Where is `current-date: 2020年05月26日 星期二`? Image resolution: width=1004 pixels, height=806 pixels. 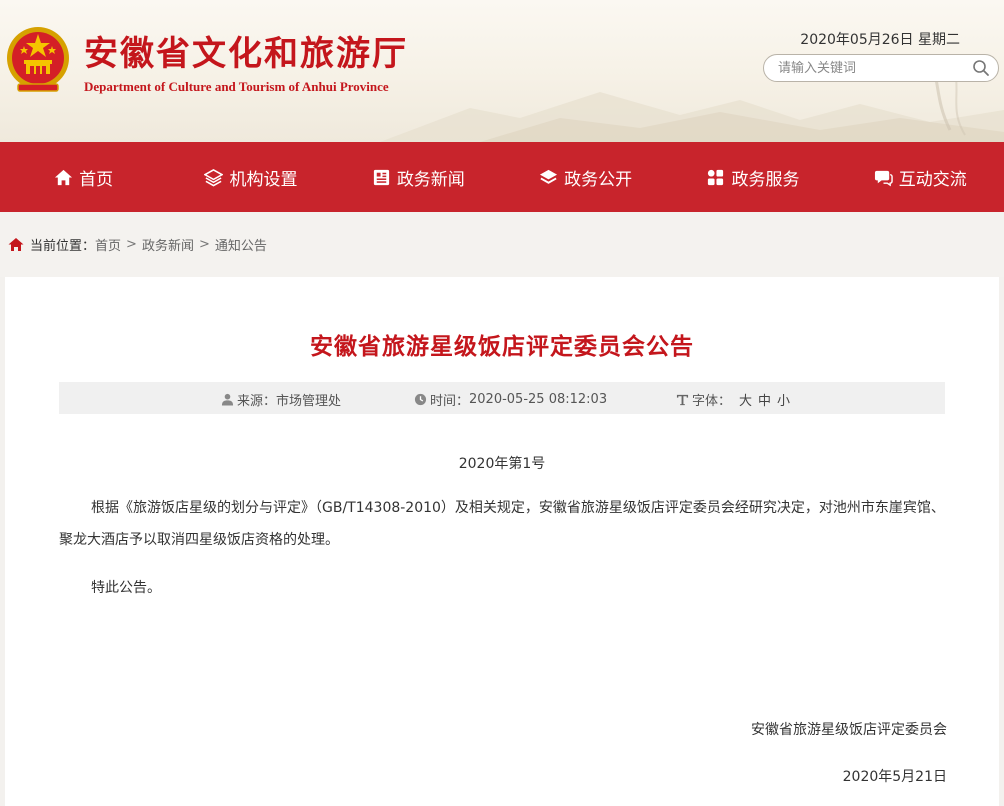
current-date: 2020年05月26日 星期二 is located at coordinates (880, 40).